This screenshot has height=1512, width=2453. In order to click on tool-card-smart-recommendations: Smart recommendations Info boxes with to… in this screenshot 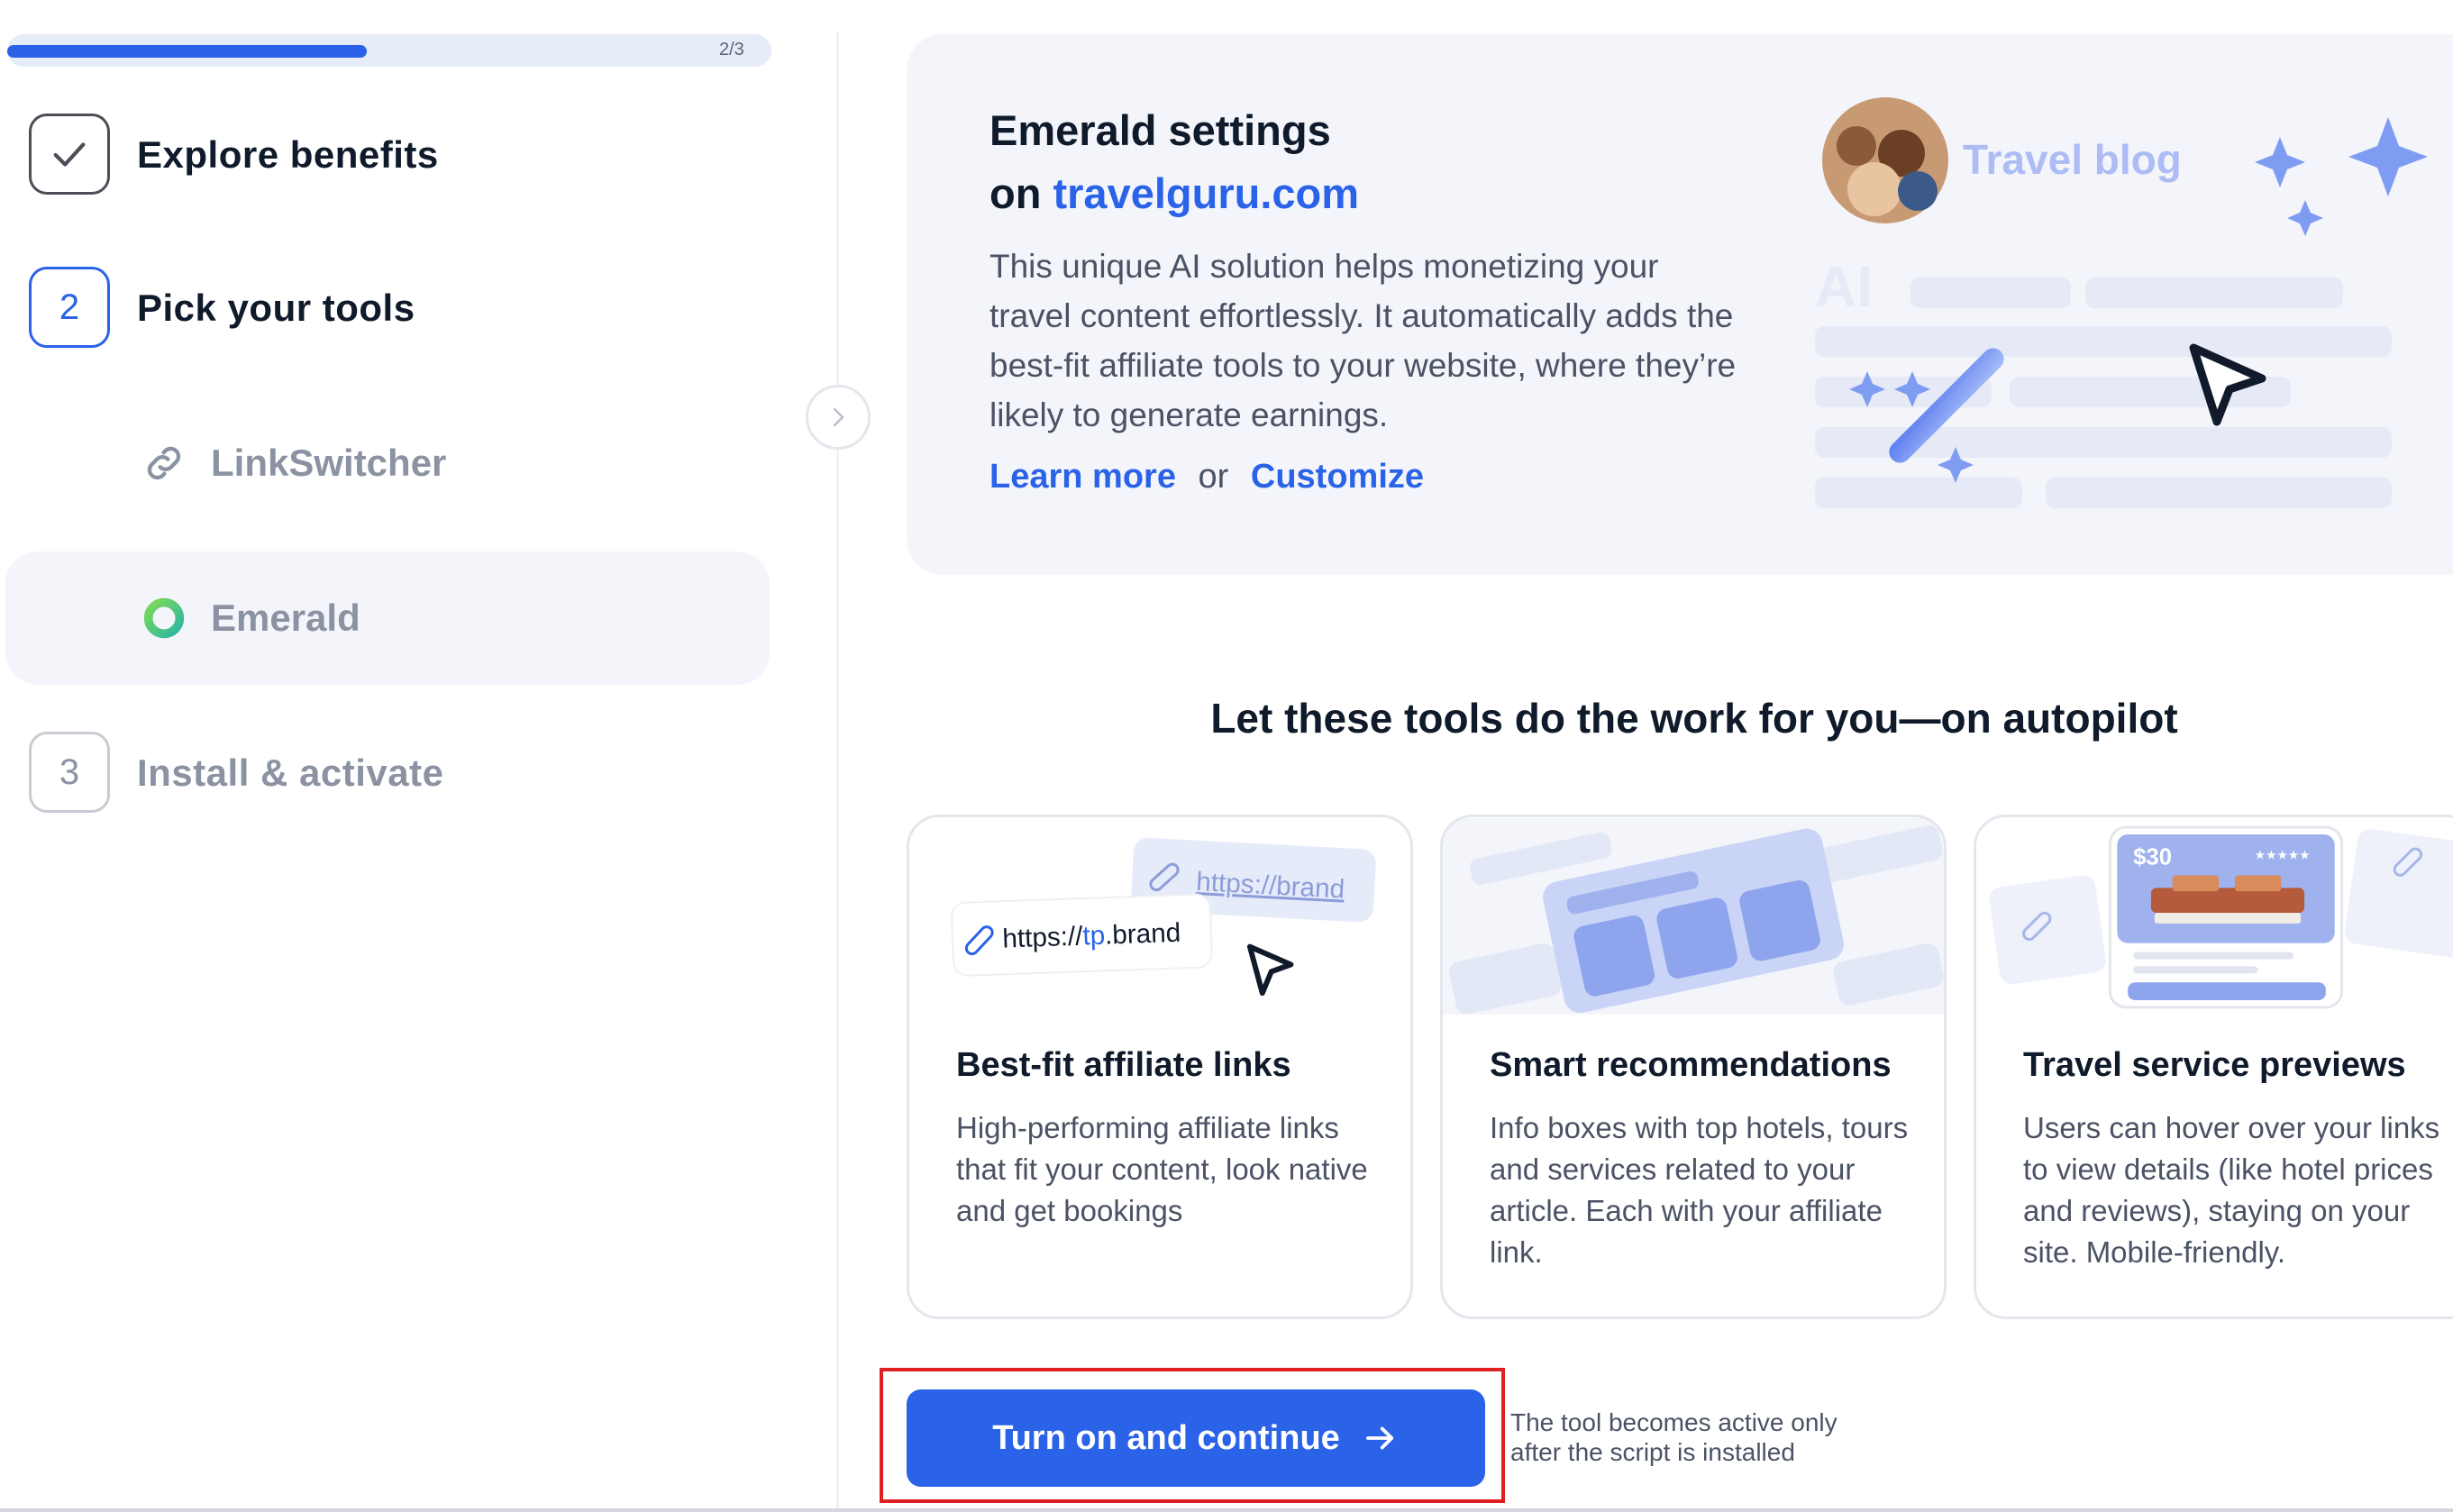, I will do `click(1693, 1067)`.